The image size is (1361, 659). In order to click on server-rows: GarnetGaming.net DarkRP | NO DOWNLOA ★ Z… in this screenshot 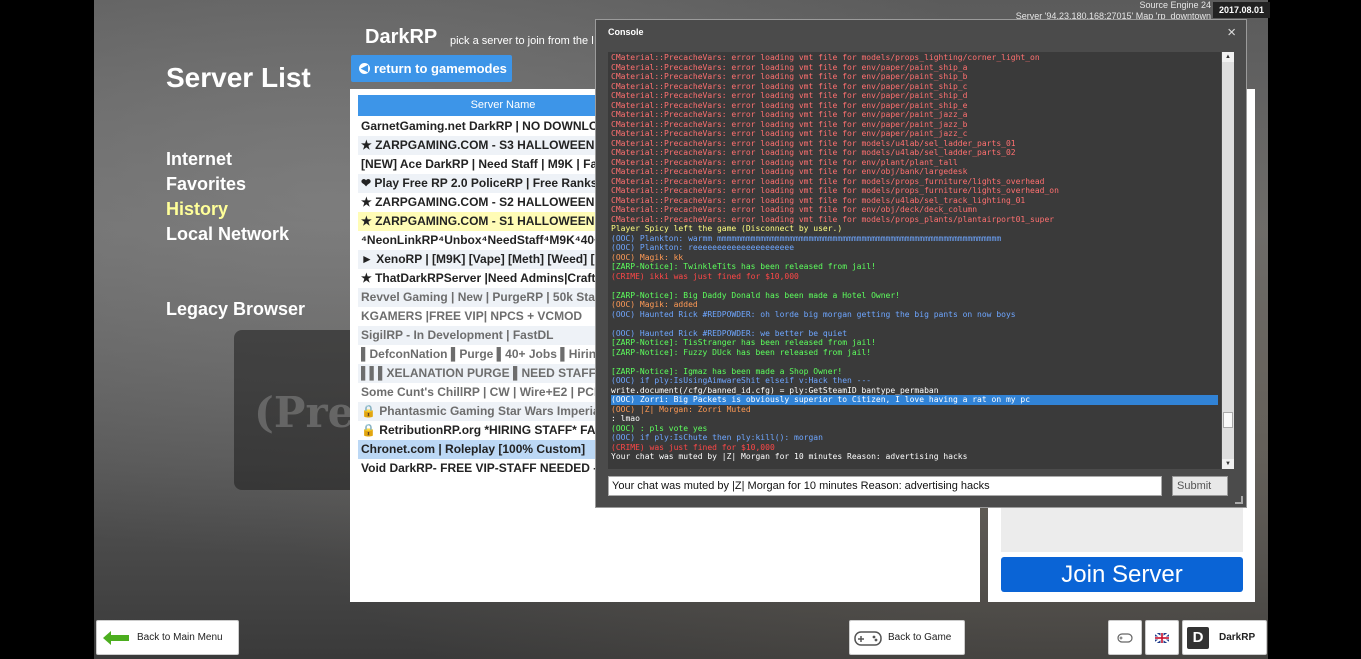, I will do `click(477, 297)`.